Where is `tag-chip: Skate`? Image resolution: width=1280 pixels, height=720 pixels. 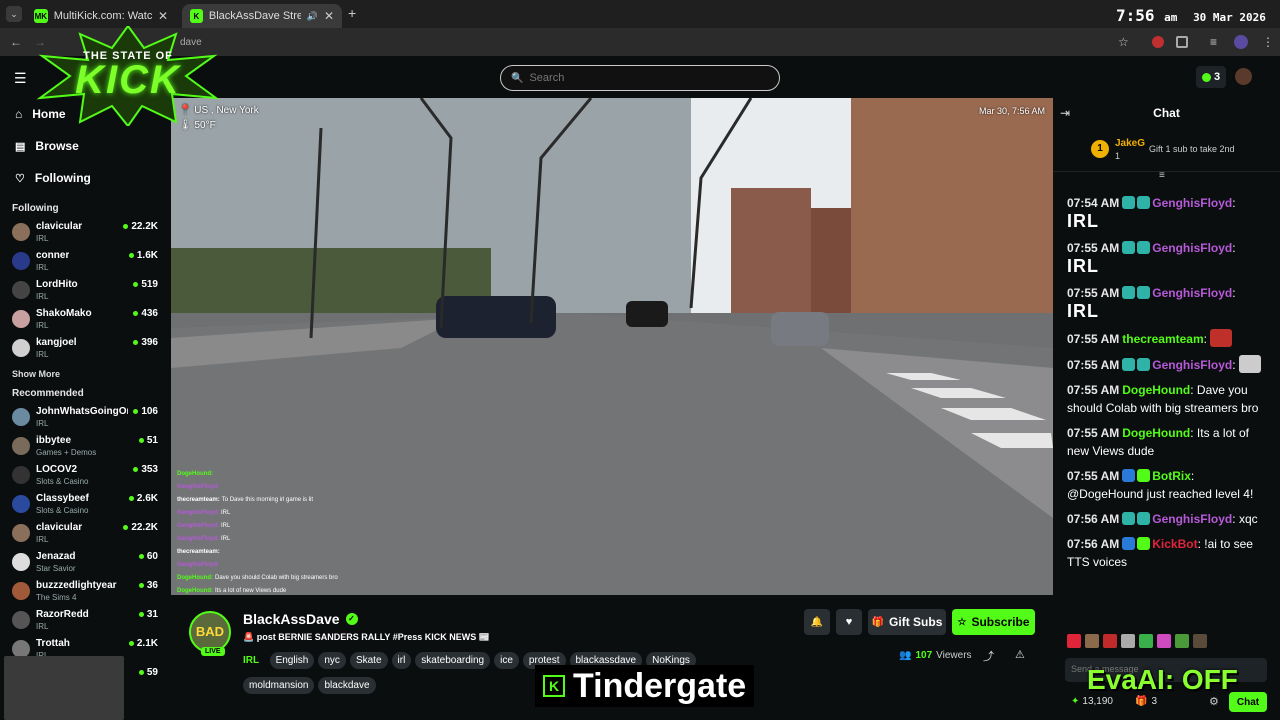 tag-chip: Skate is located at coordinates (368, 660).